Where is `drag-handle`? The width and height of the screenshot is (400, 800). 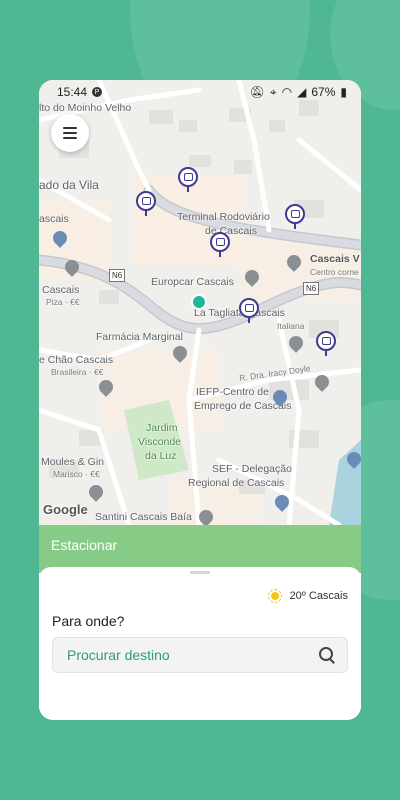
drag-handle is located at coordinates (200, 572).